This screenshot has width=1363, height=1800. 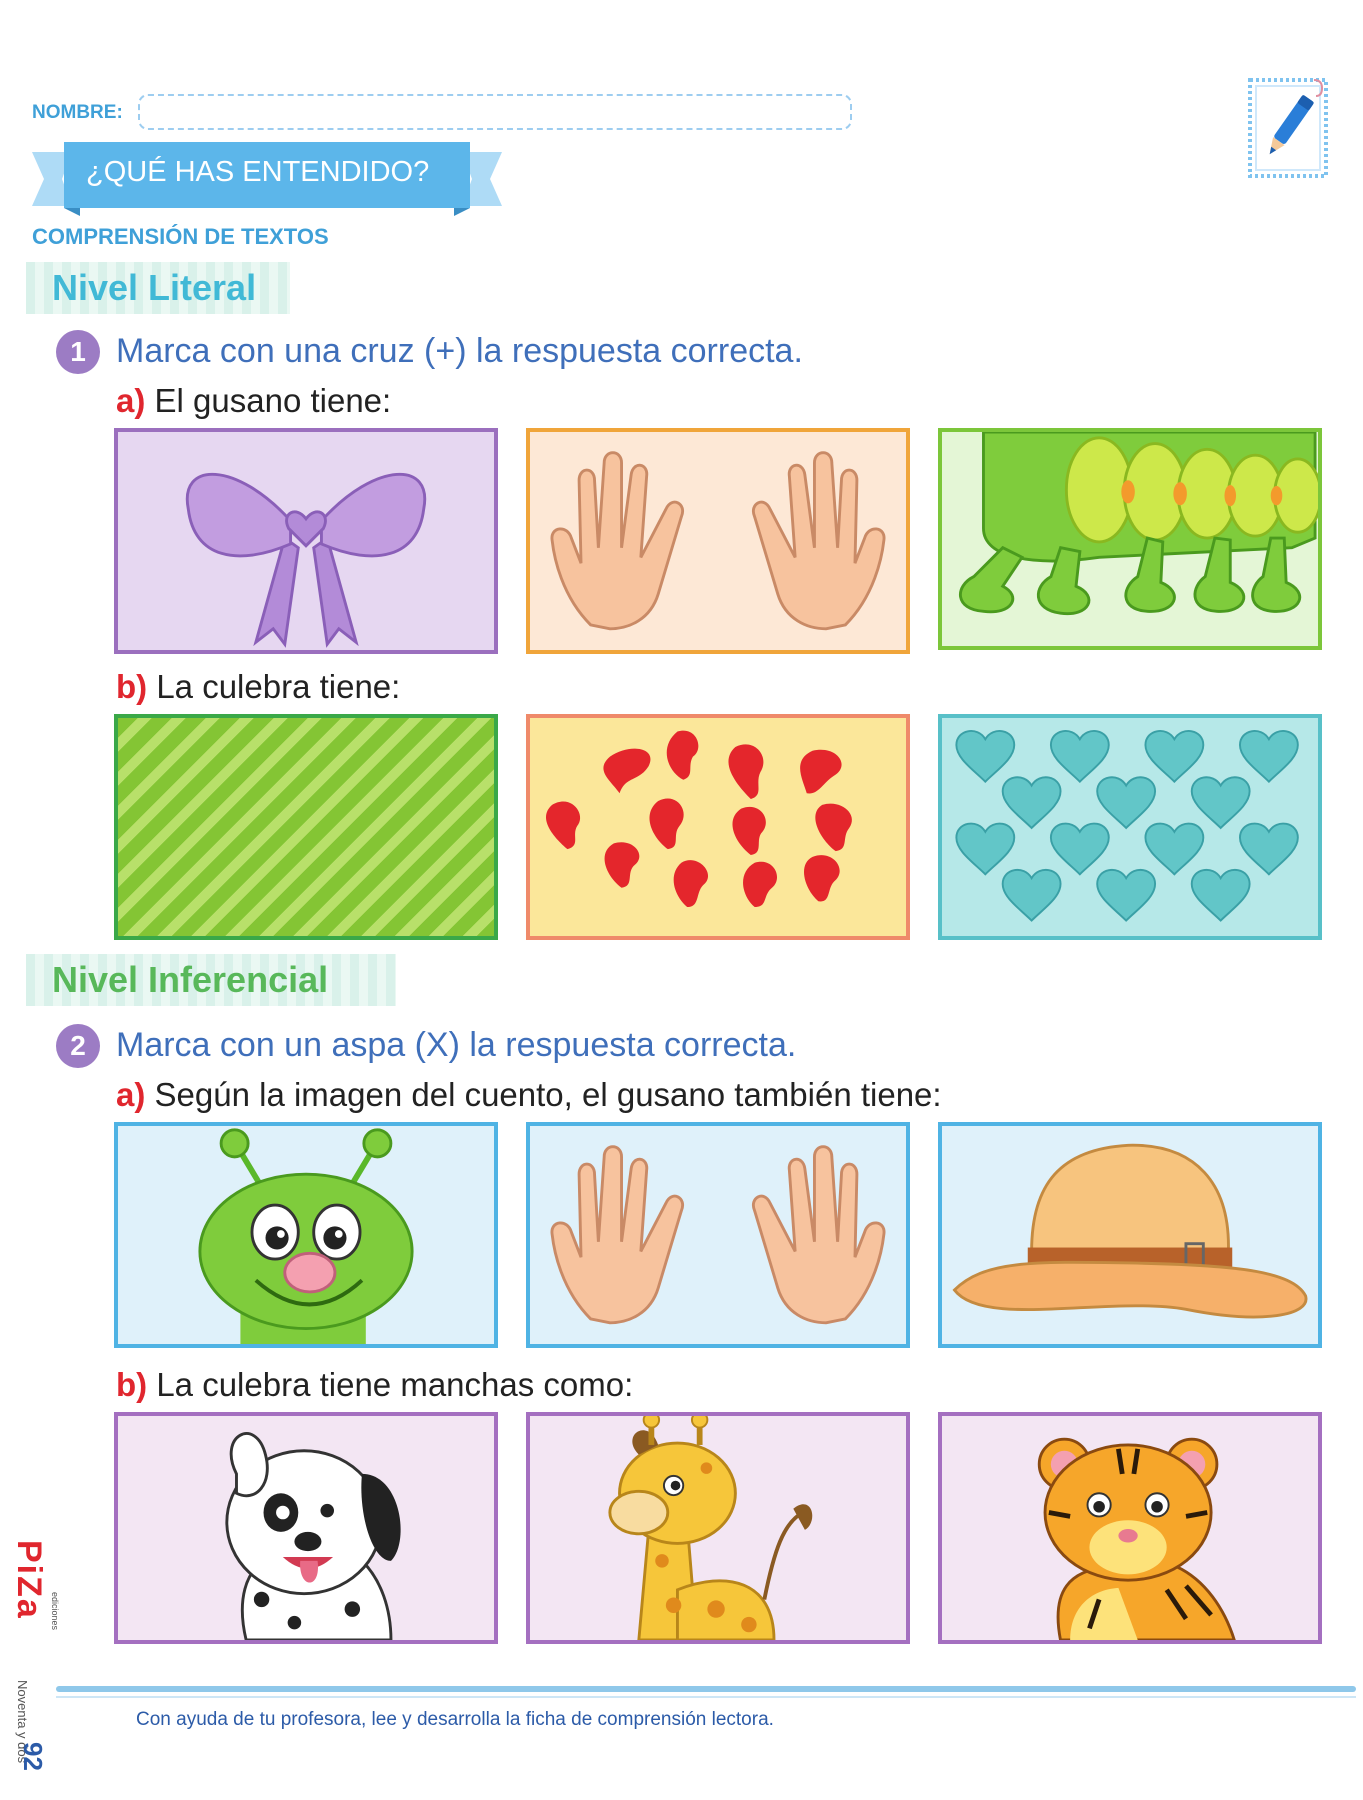 What do you see at coordinates (1138, 524) in the screenshot?
I see `caterpillar-legs-icon` at bounding box center [1138, 524].